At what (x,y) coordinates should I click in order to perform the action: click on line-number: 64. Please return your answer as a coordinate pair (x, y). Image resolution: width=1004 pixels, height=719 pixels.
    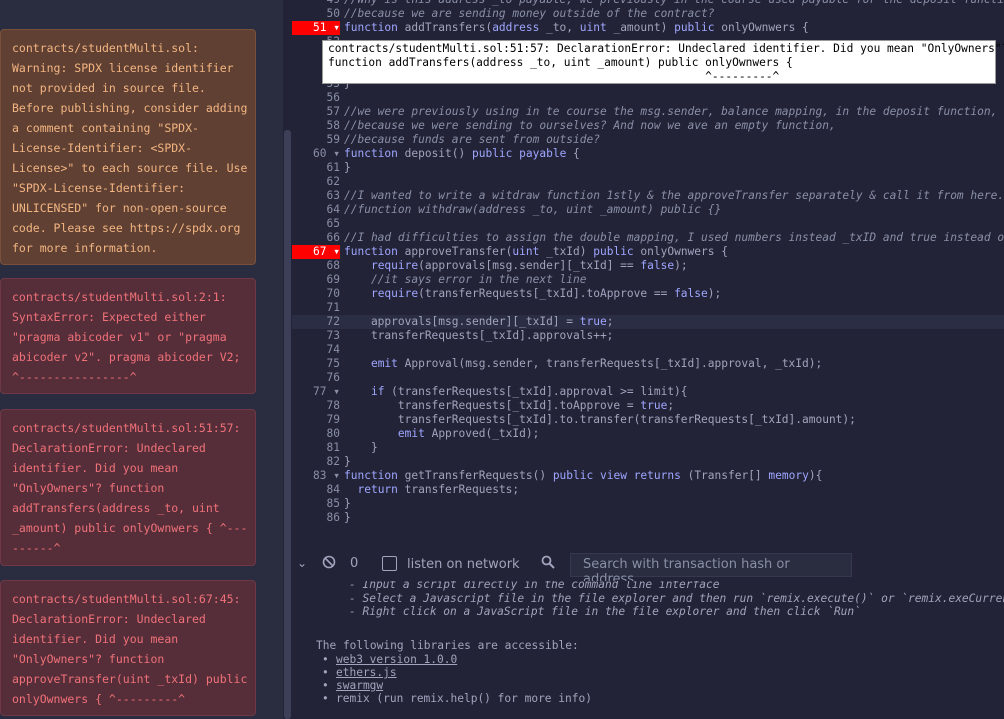
    Looking at the image, I should click on (316, 210).